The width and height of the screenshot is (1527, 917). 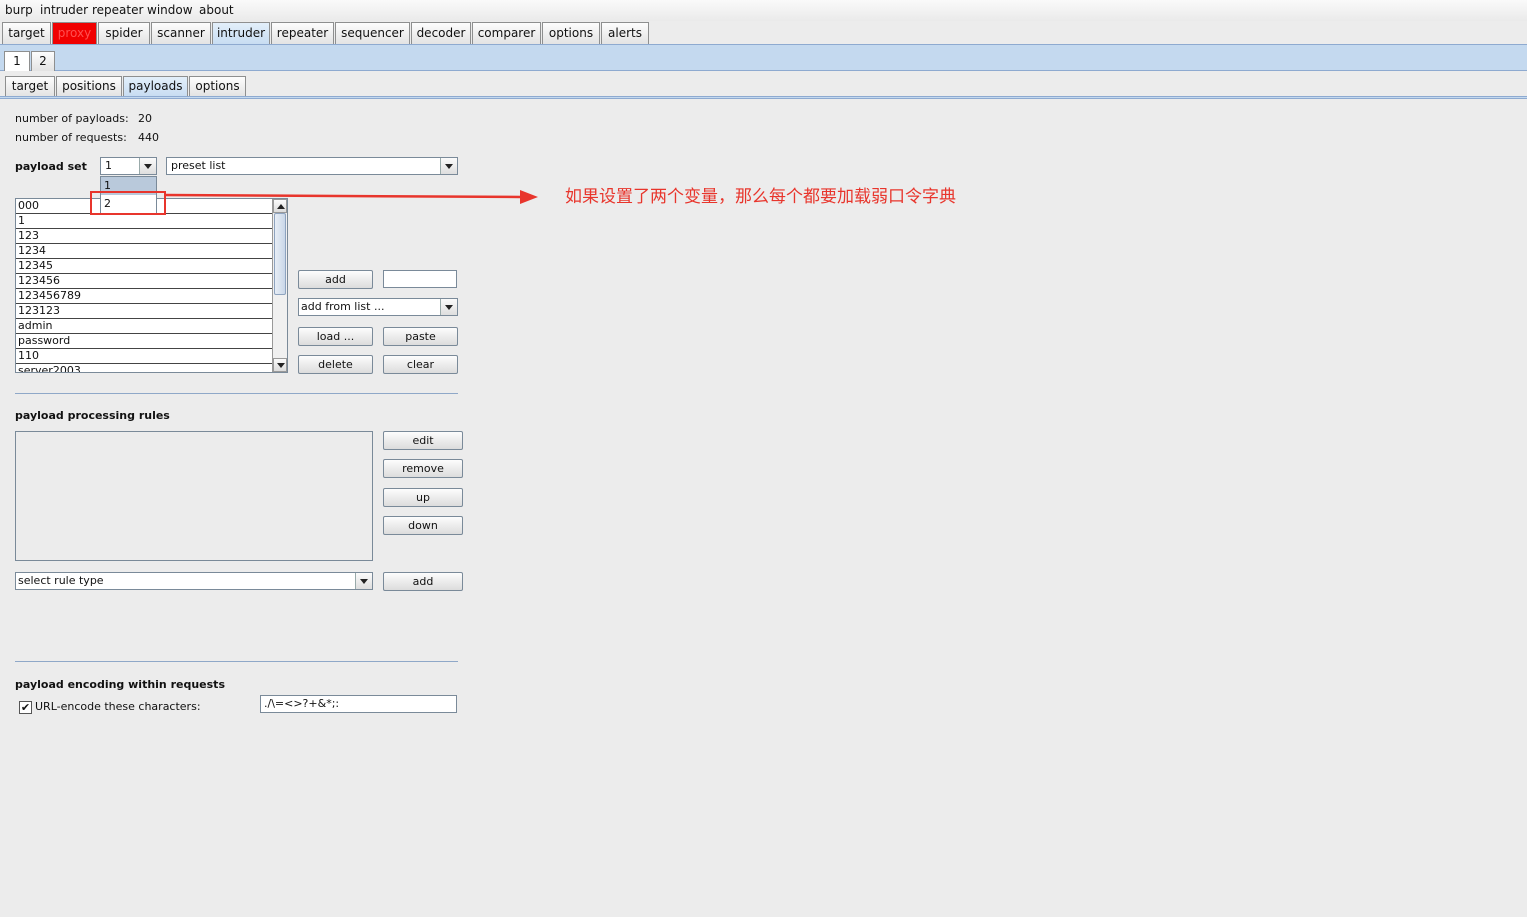 I want to click on attack-tab-2: 2, so click(x=43, y=61).